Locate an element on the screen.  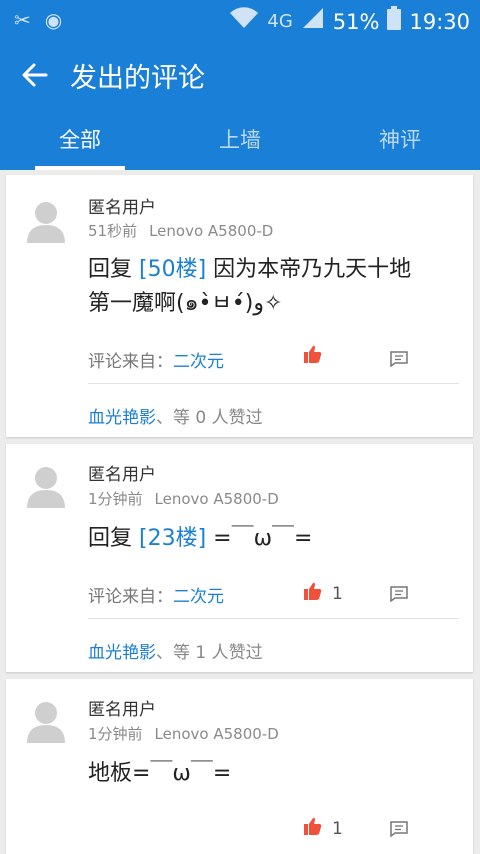
likers-summary: 血光艳影、等 0 人赞过 is located at coordinates (175, 415).